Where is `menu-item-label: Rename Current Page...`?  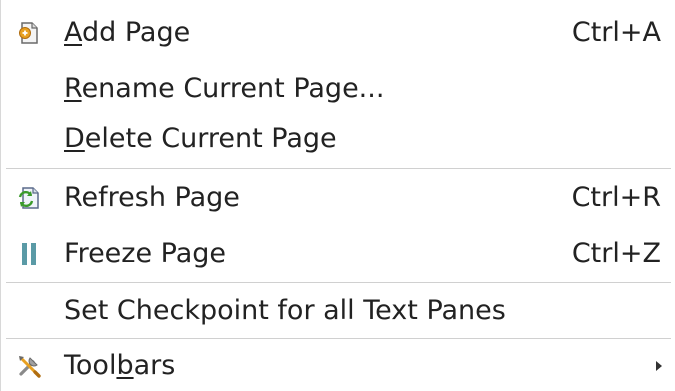 menu-item-label: Rename Current Page... is located at coordinates (224, 88).